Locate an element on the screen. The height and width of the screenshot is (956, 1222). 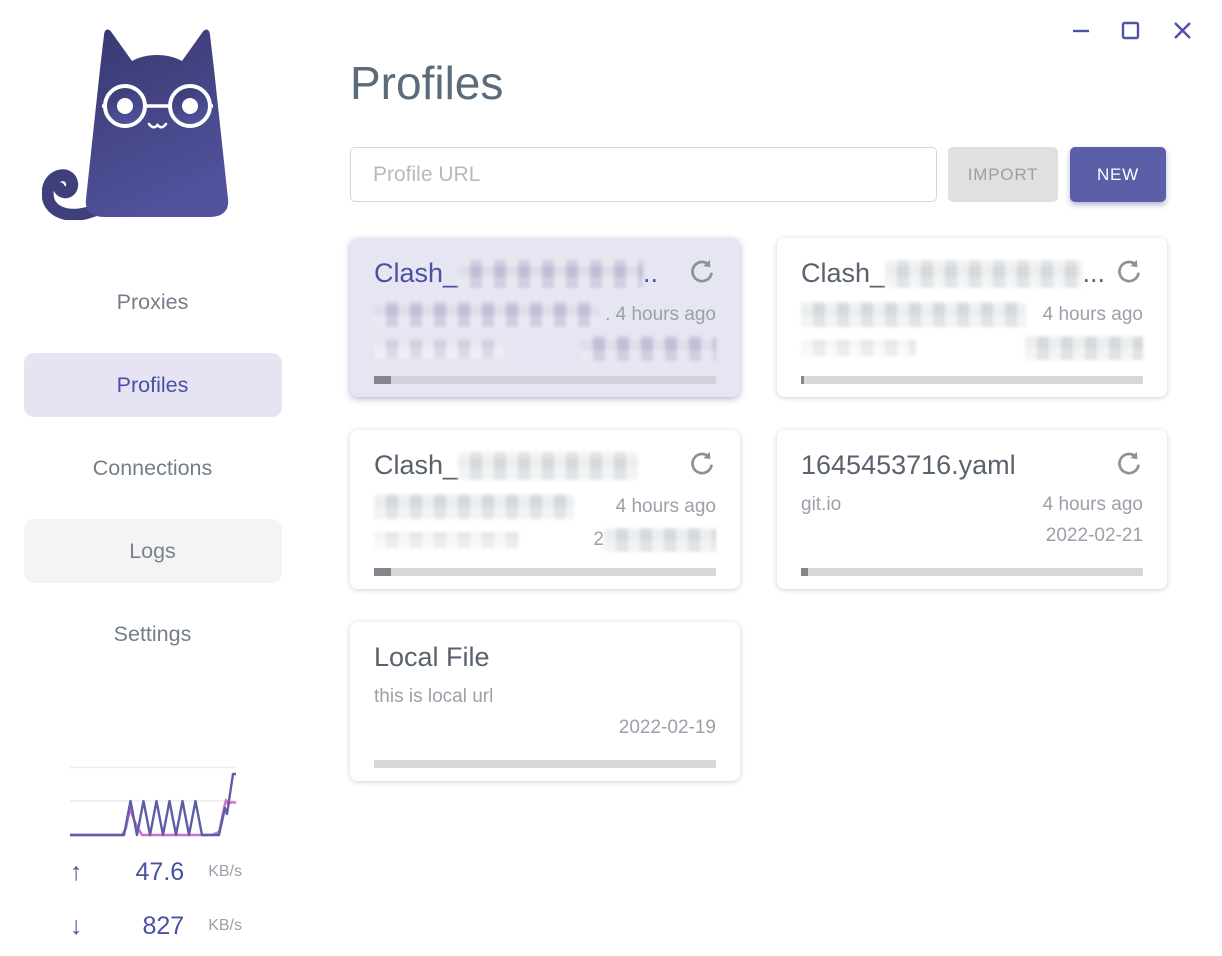
sidebar-item-settings: Settings is located at coordinates (153, 634).